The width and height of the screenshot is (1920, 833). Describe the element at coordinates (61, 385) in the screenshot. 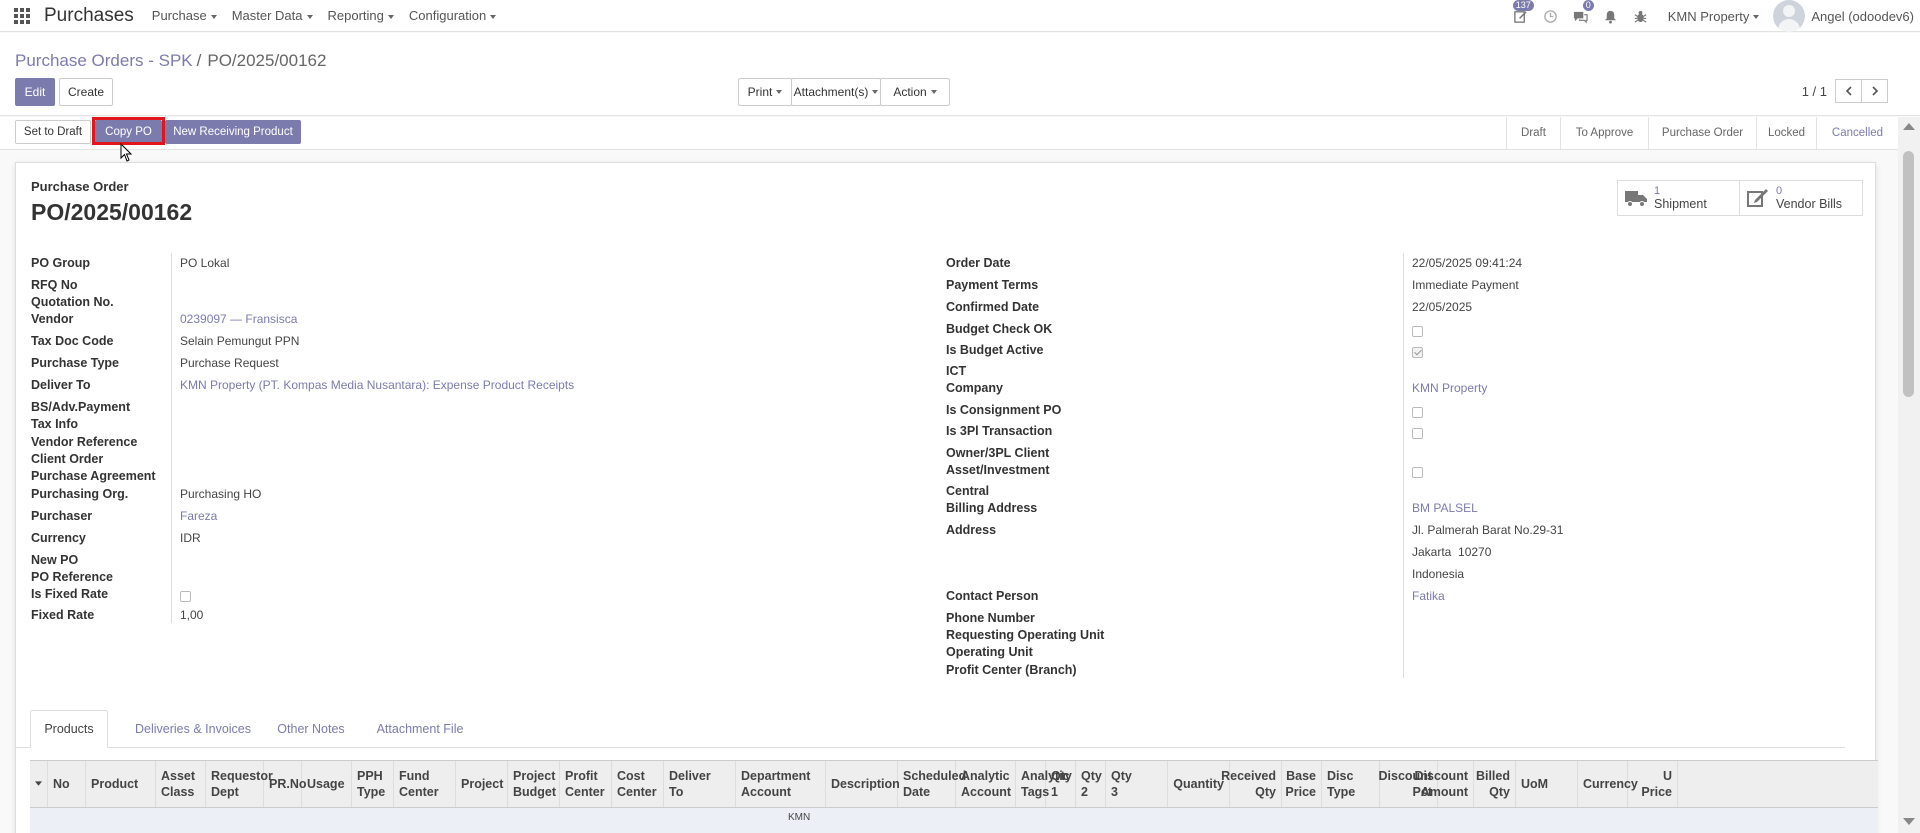

I see `deliver-to-label: Deliver To` at that location.